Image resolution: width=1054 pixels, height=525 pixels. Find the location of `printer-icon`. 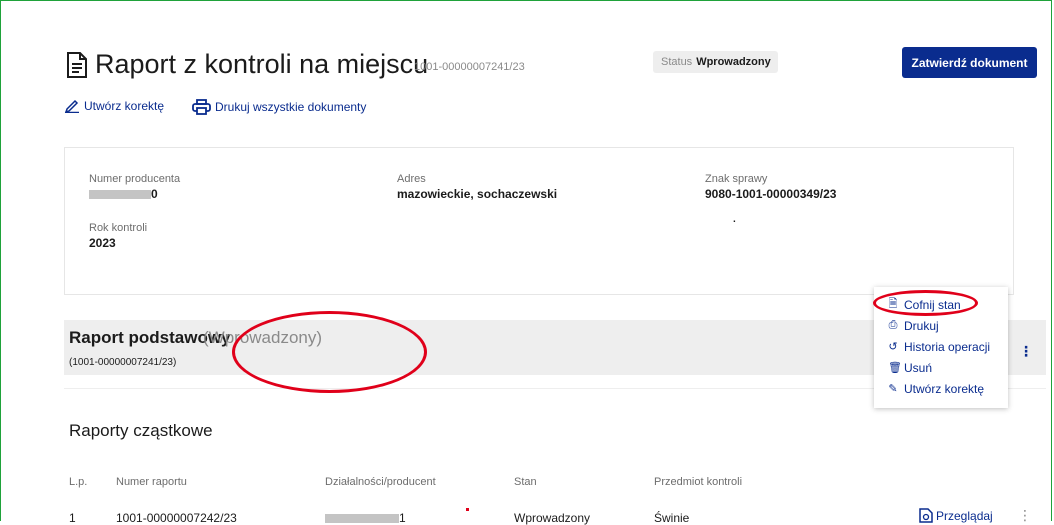

printer-icon is located at coordinates (201, 107).